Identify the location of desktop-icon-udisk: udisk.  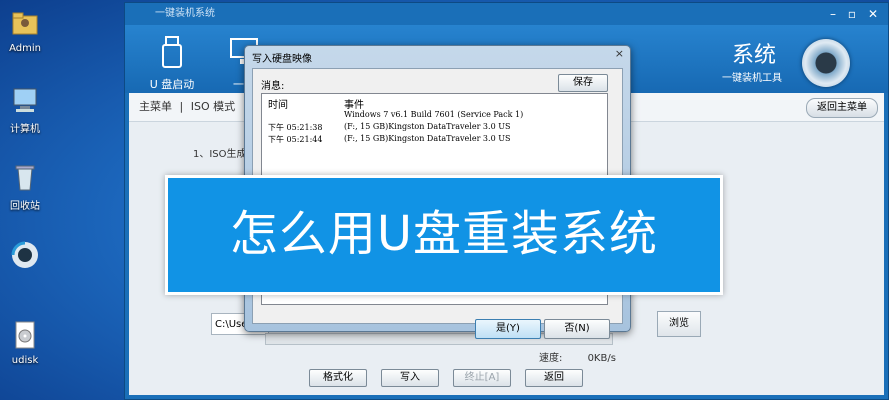
(25, 343).